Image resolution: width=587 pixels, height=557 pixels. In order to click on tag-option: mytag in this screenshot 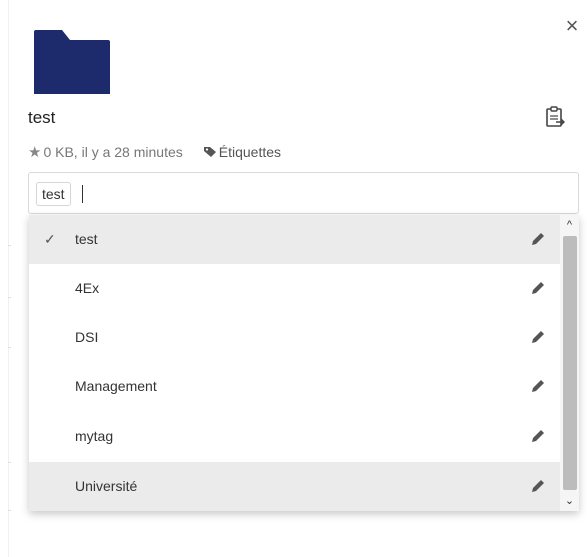, I will do `click(294, 436)`.